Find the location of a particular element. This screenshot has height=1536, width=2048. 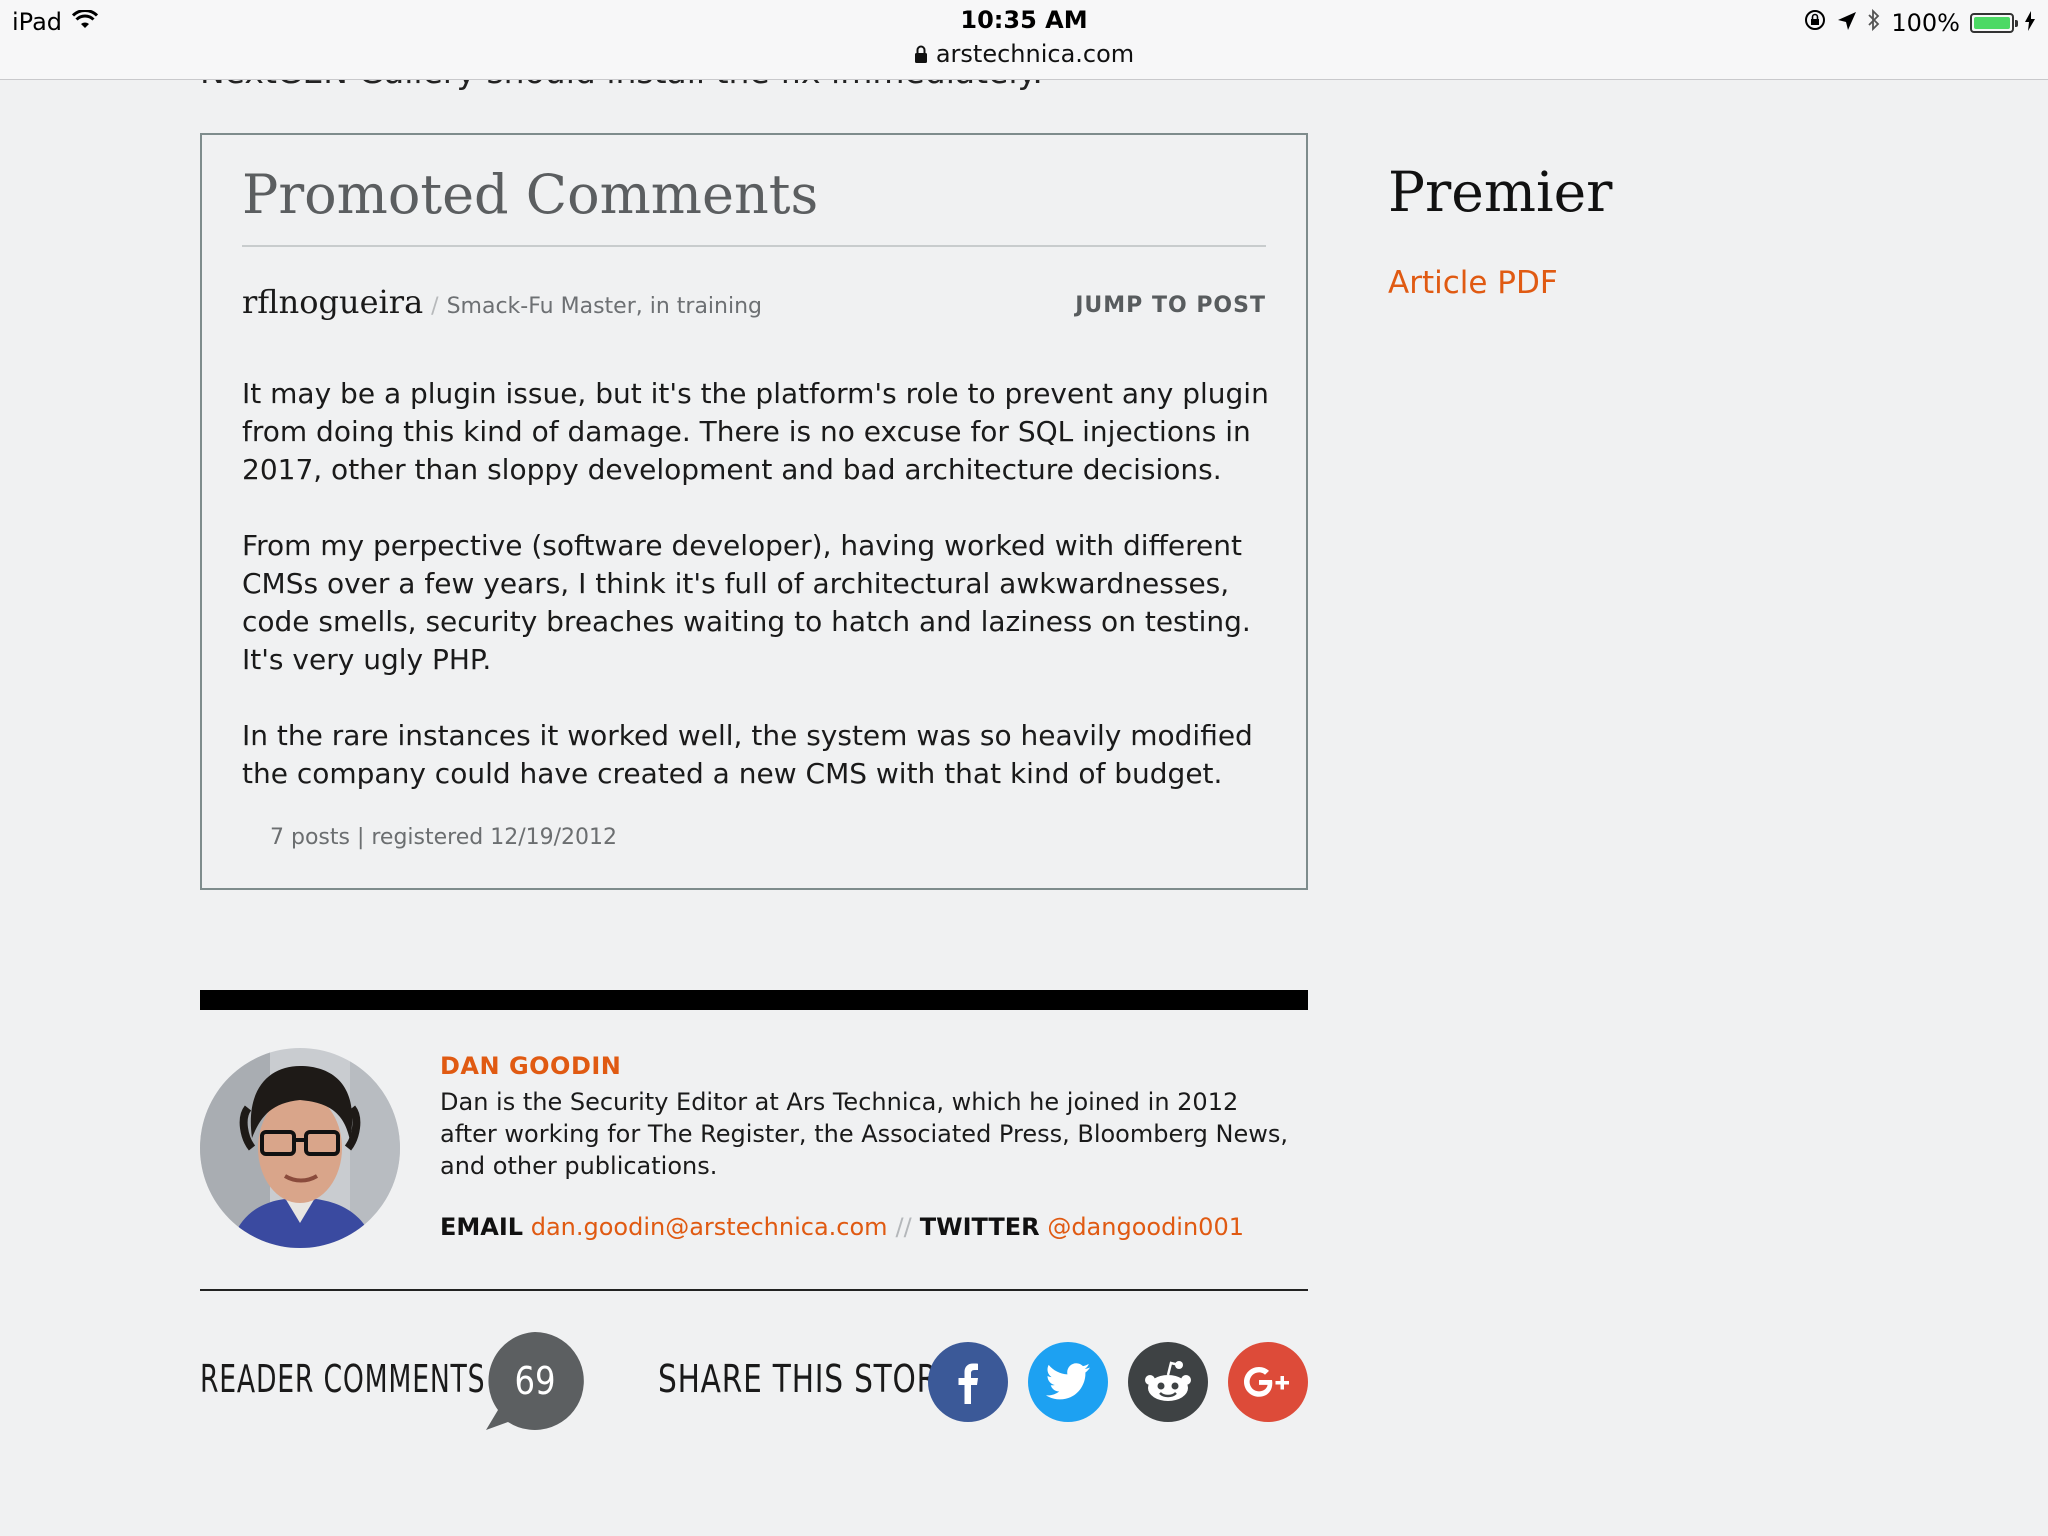

share-story-label: SHARE THIS STORY is located at coordinates (807, 1379).